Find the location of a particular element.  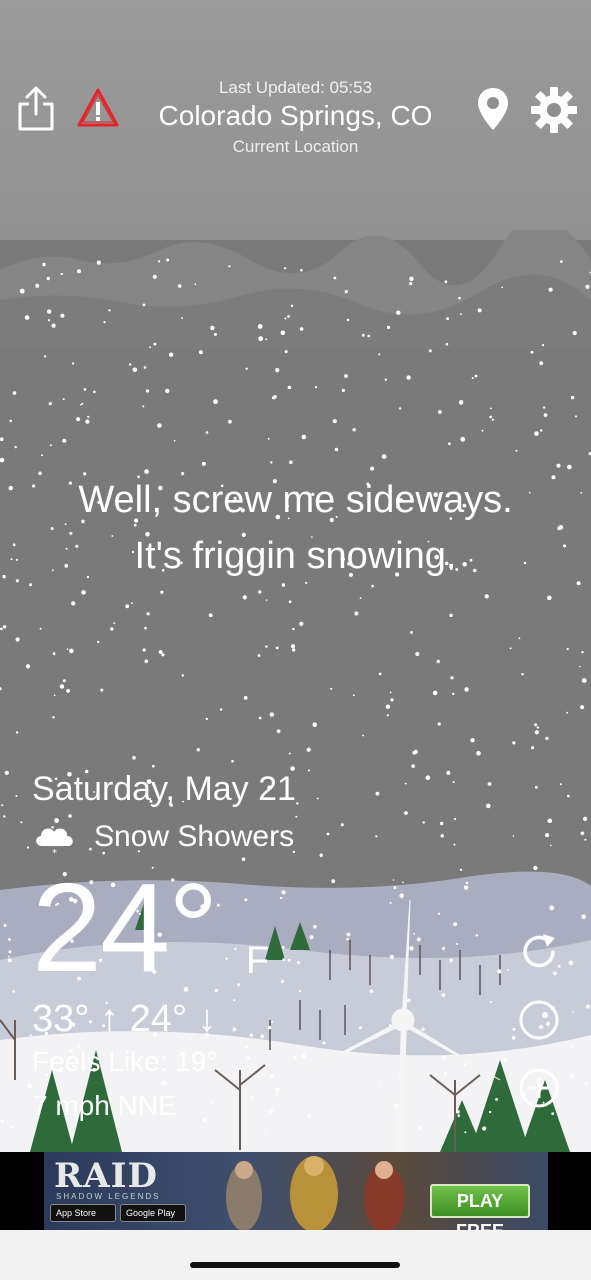

current-temperature: 24° is located at coordinates (125, 927).